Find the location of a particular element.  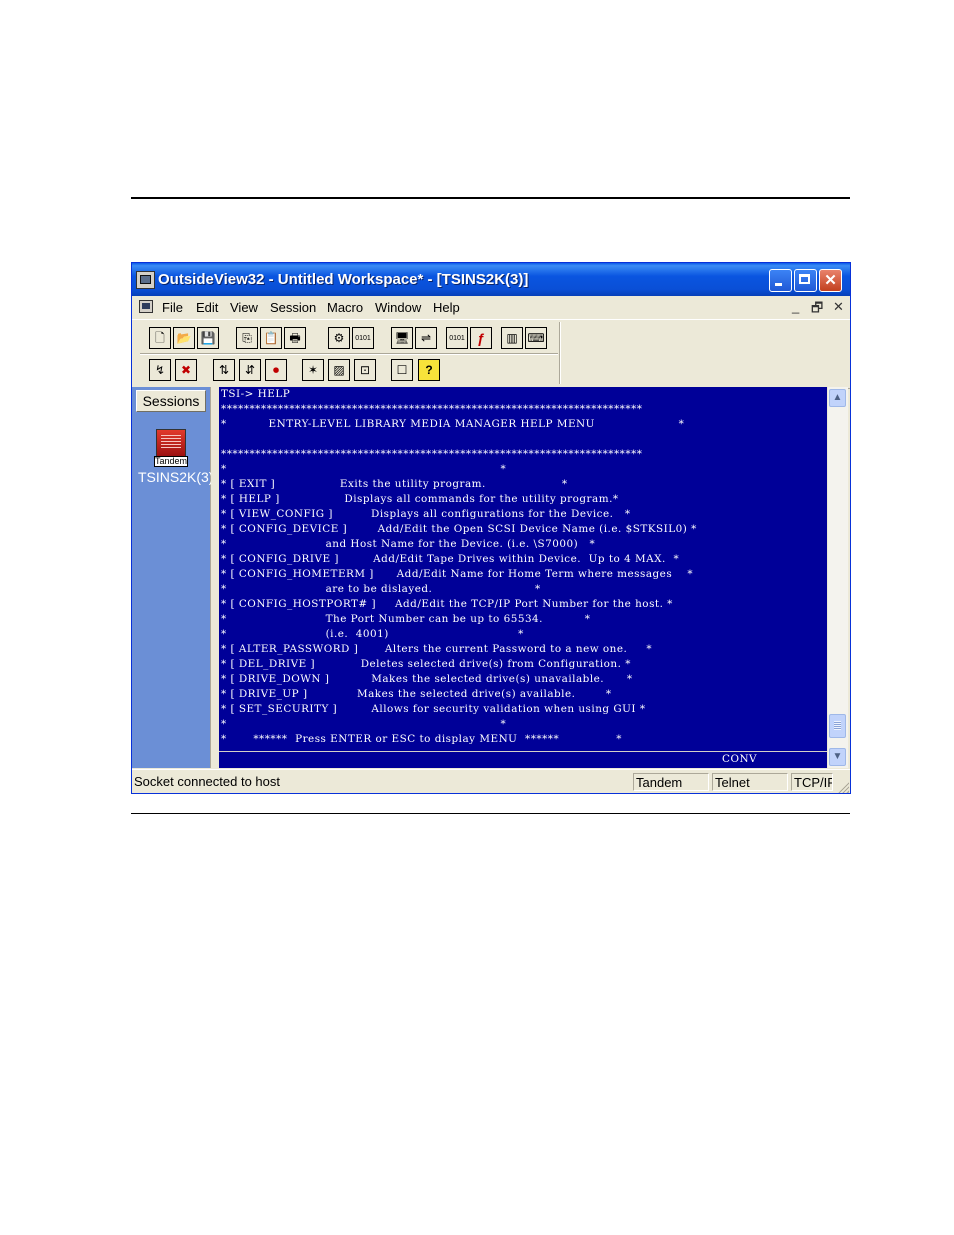

function-icon: ƒ is located at coordinates (481, 338).